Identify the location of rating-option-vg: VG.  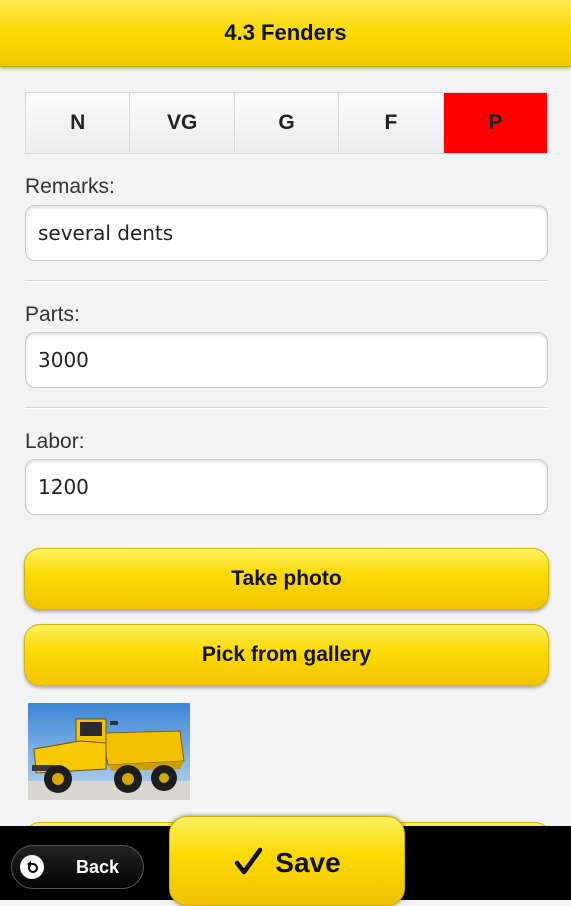
(182, 123).